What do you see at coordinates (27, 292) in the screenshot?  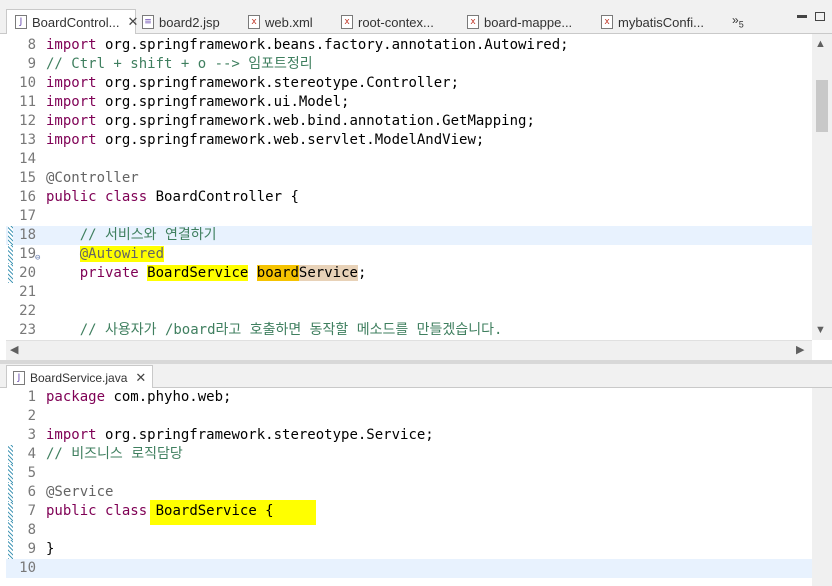 I see `code-line: 21` at bounding box center [27, 292].